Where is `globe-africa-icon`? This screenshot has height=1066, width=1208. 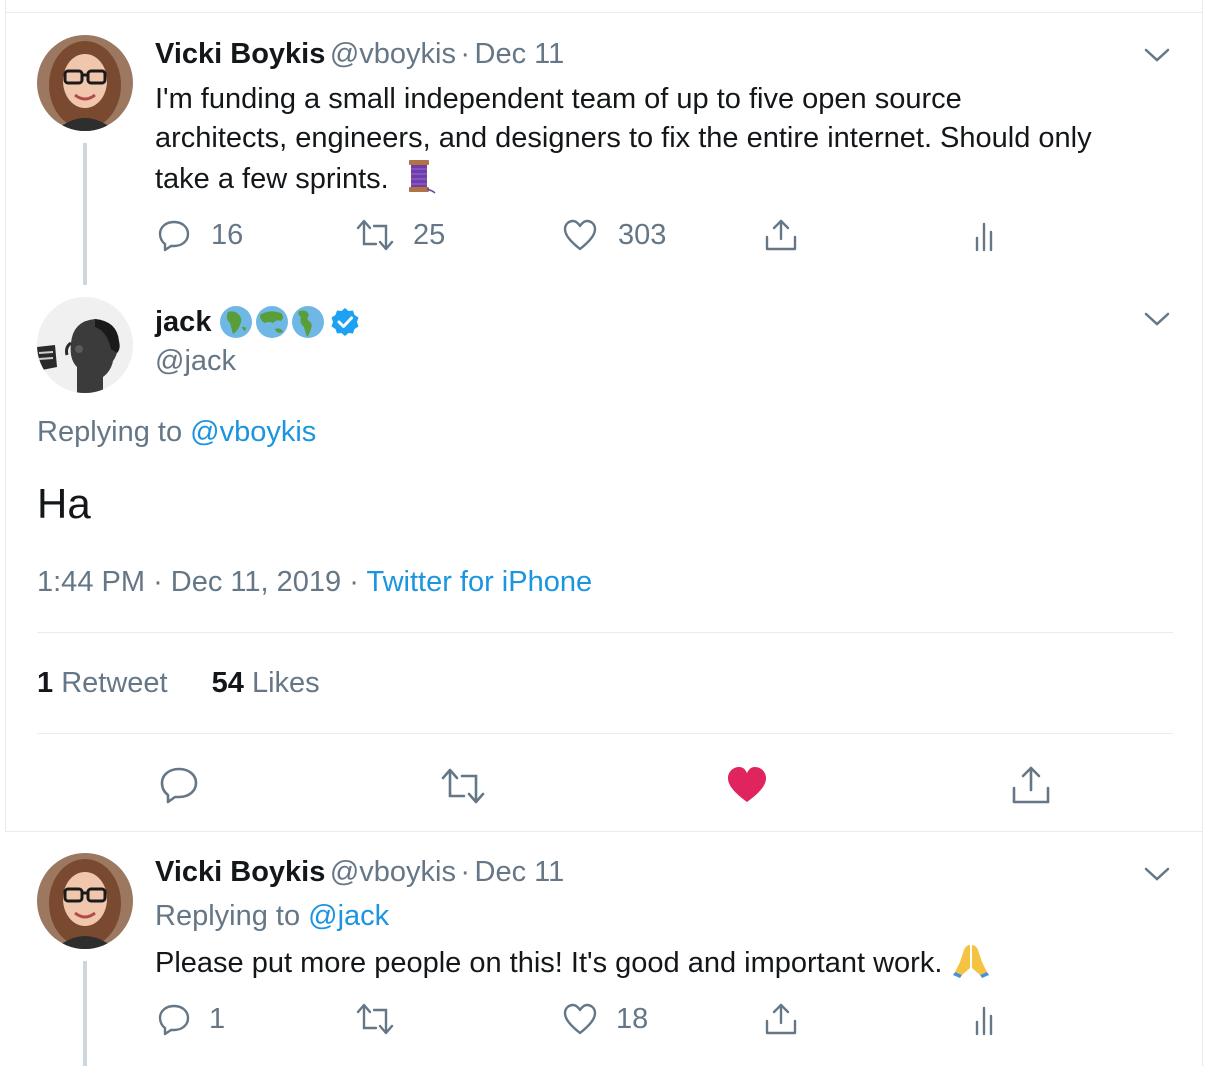 globe-africa-icon is located at coordinates (236, 322).